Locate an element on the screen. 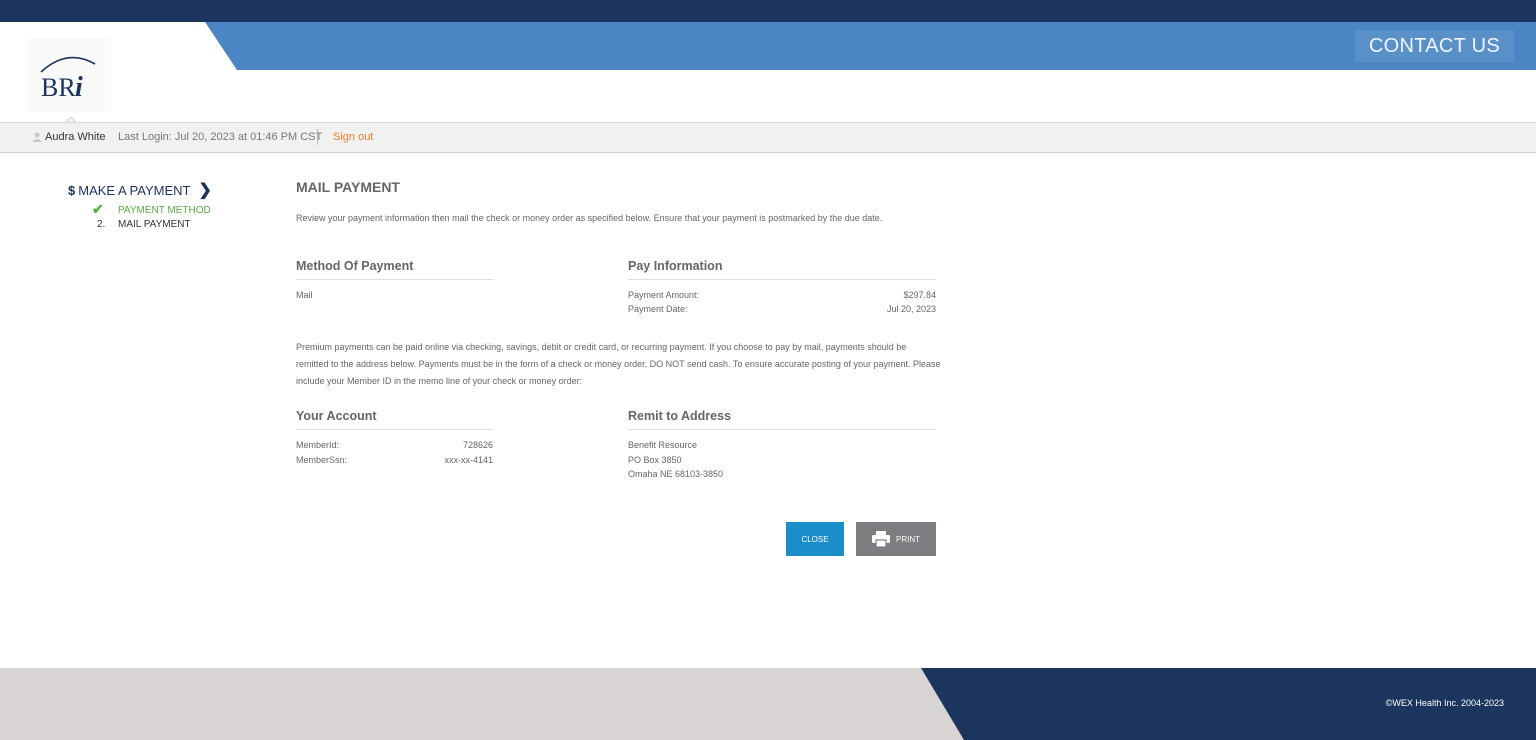  remit-line-2: PO Box 3850 is located at coordinates (655, 460).